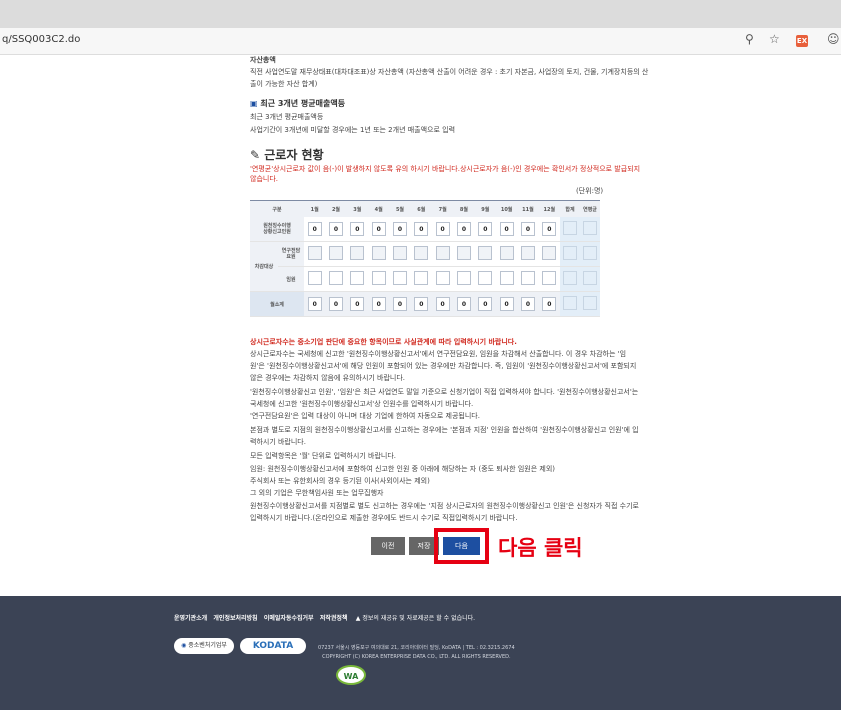 The image size is (841, 710). Describe the element at coordinates (235, 618) in the screenshot. I see `footer-link-privacy: 개인정보처리방침` at that location.